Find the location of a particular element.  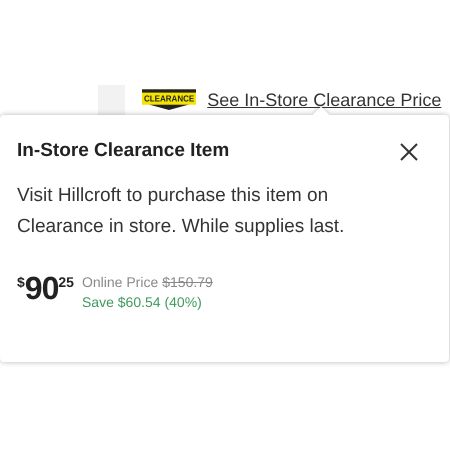

online-price-label: Online Price is located at coordinates (120, 282).